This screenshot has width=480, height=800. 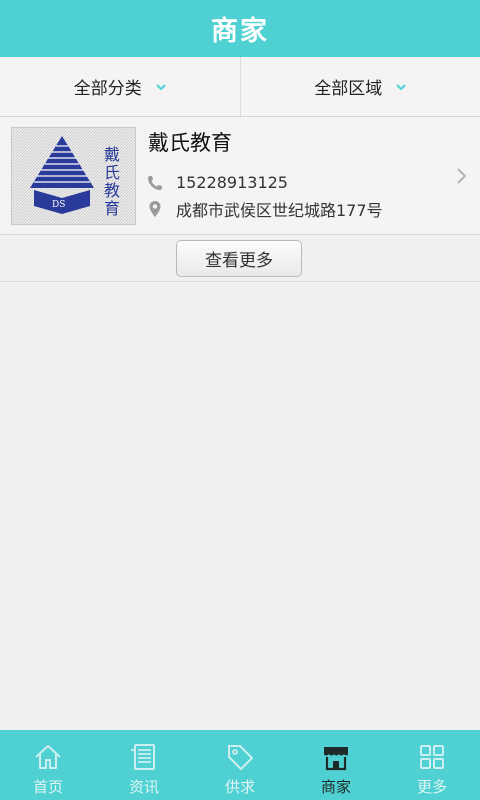 What do you see at coordinates (335, 787) in the screenshot?
I see `tab-merchants-label: 商家` at bounding box center [335, 787].